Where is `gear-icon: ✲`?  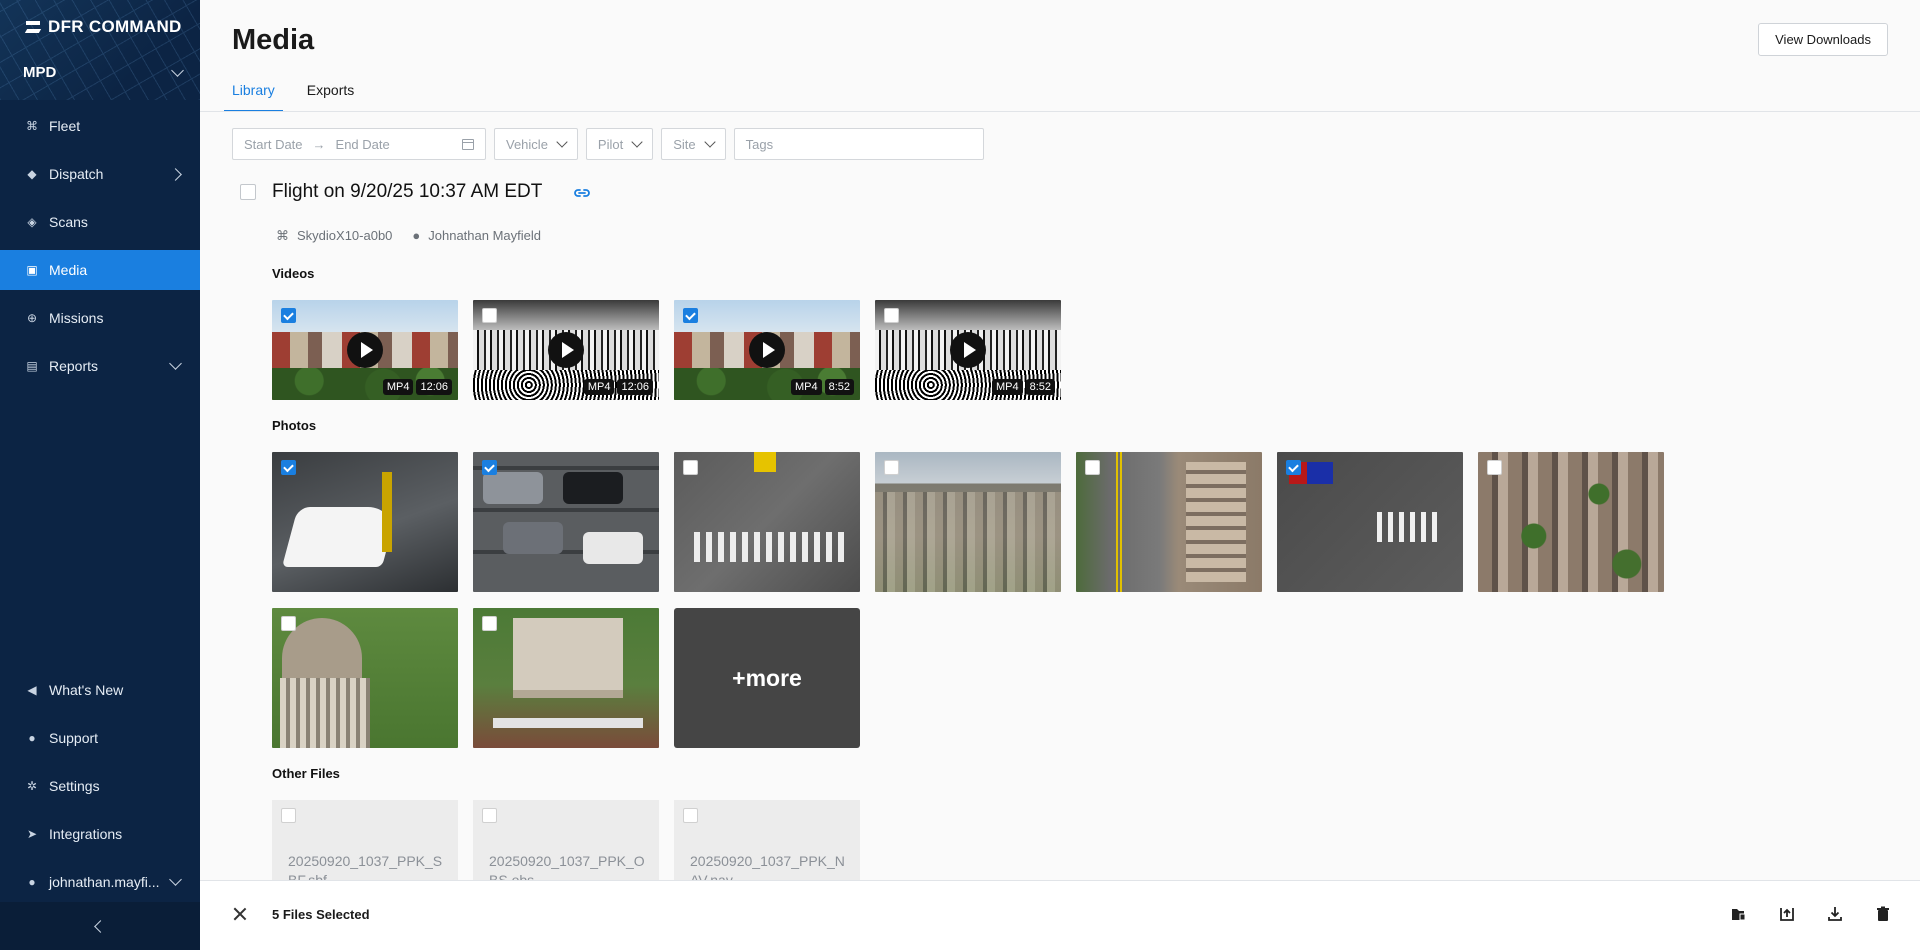
gear-icon: ✲ is located at coordinates (32, 786).